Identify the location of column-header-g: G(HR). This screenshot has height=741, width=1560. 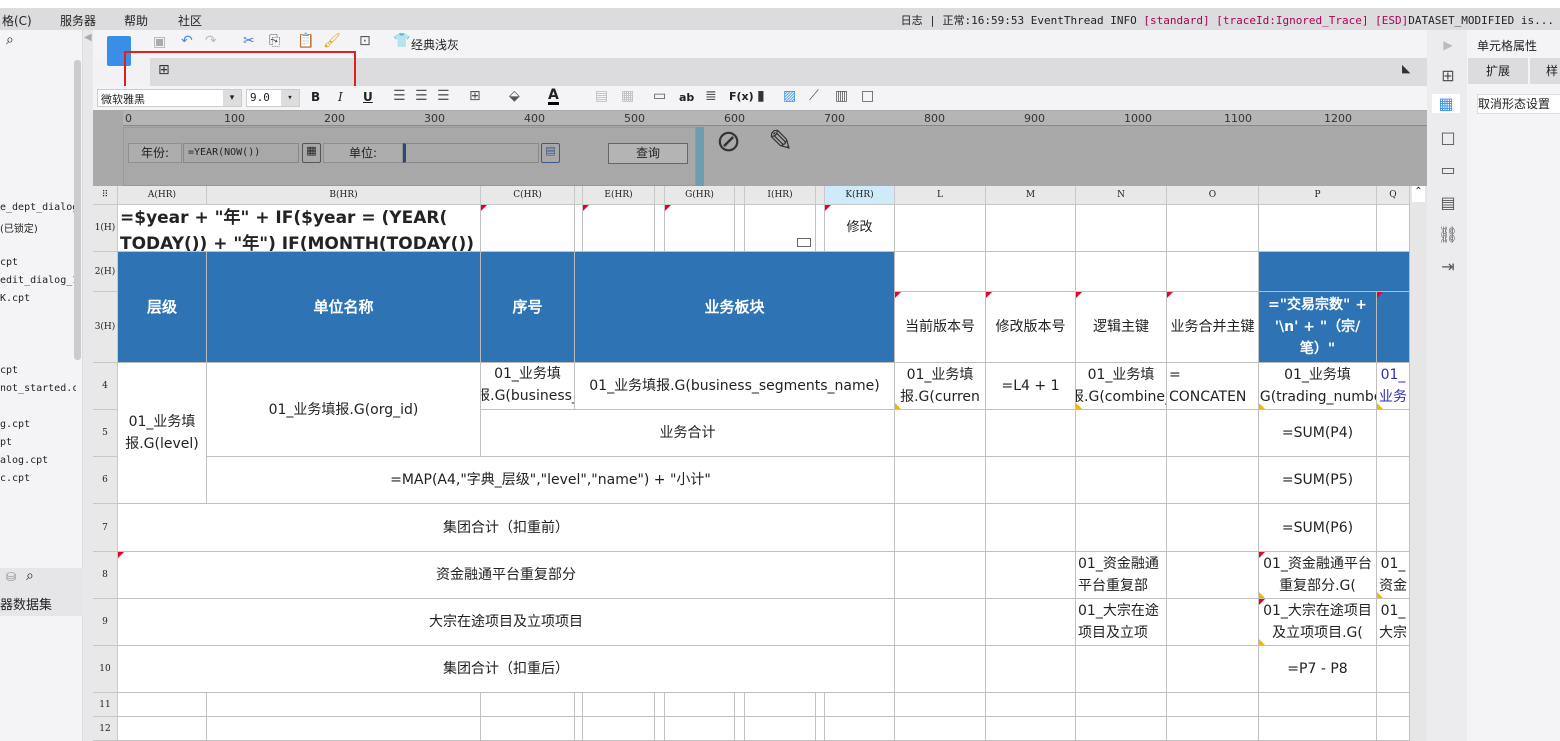
(700, 195).